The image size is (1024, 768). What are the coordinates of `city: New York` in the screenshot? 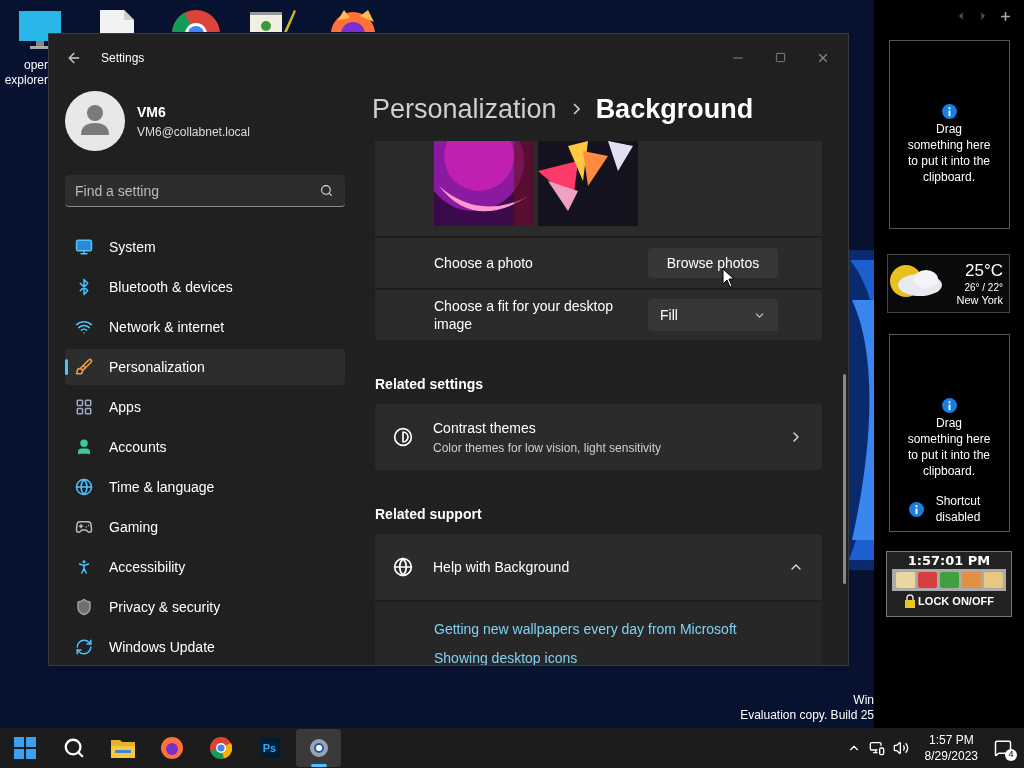 It's located at (979, 300).